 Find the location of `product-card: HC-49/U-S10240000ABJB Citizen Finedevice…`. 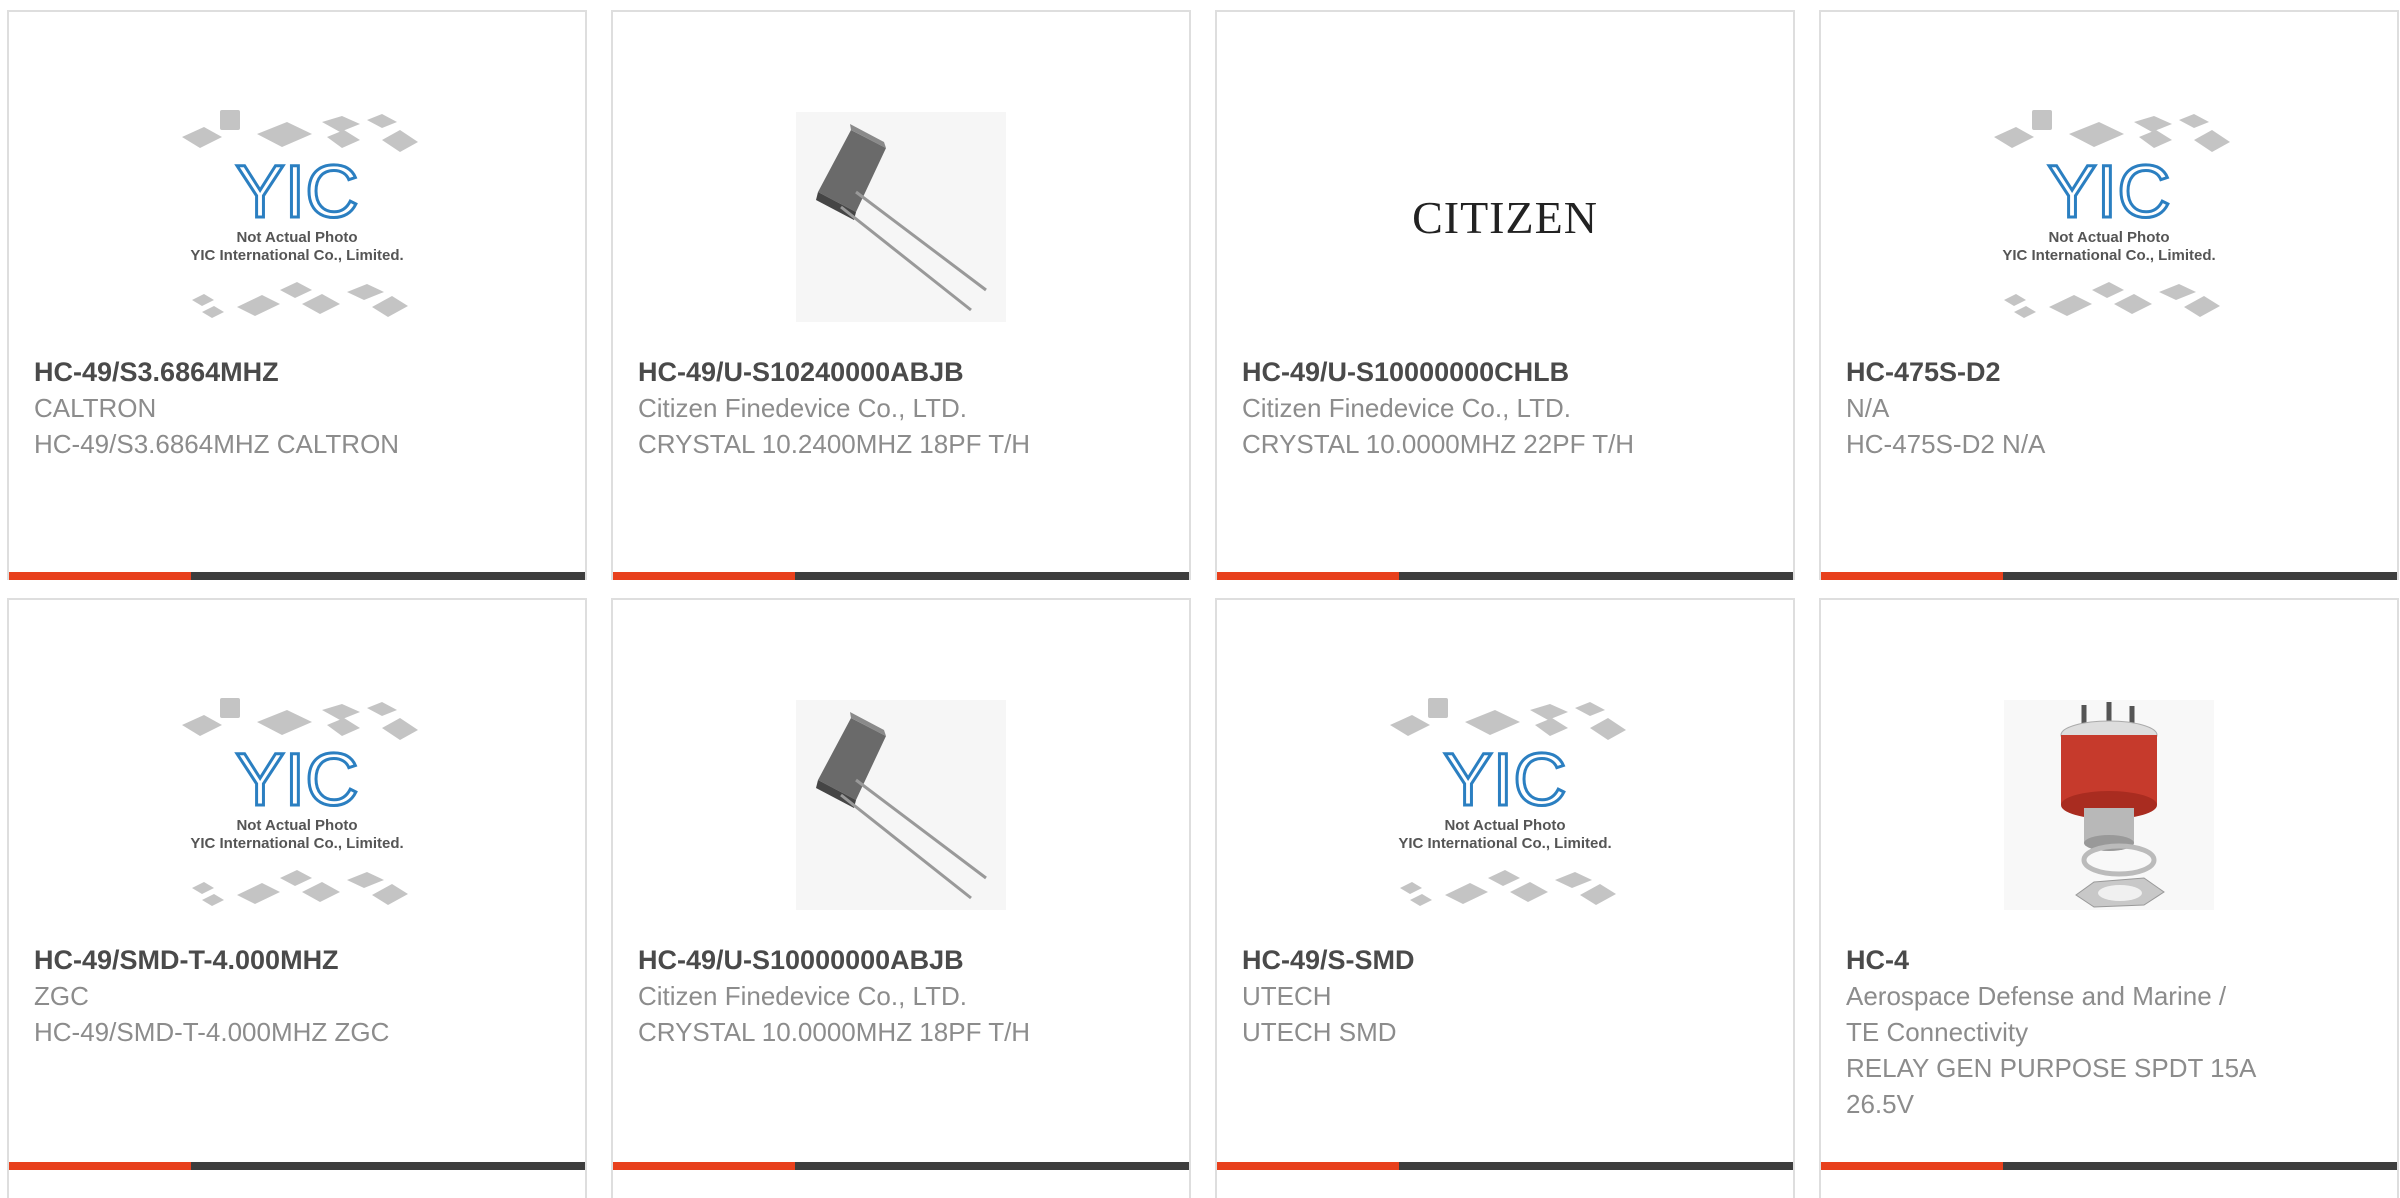

product-card: HC-49/U-S10240000ABJB Citizen Finedevice… is located at coordinates (901, 295).